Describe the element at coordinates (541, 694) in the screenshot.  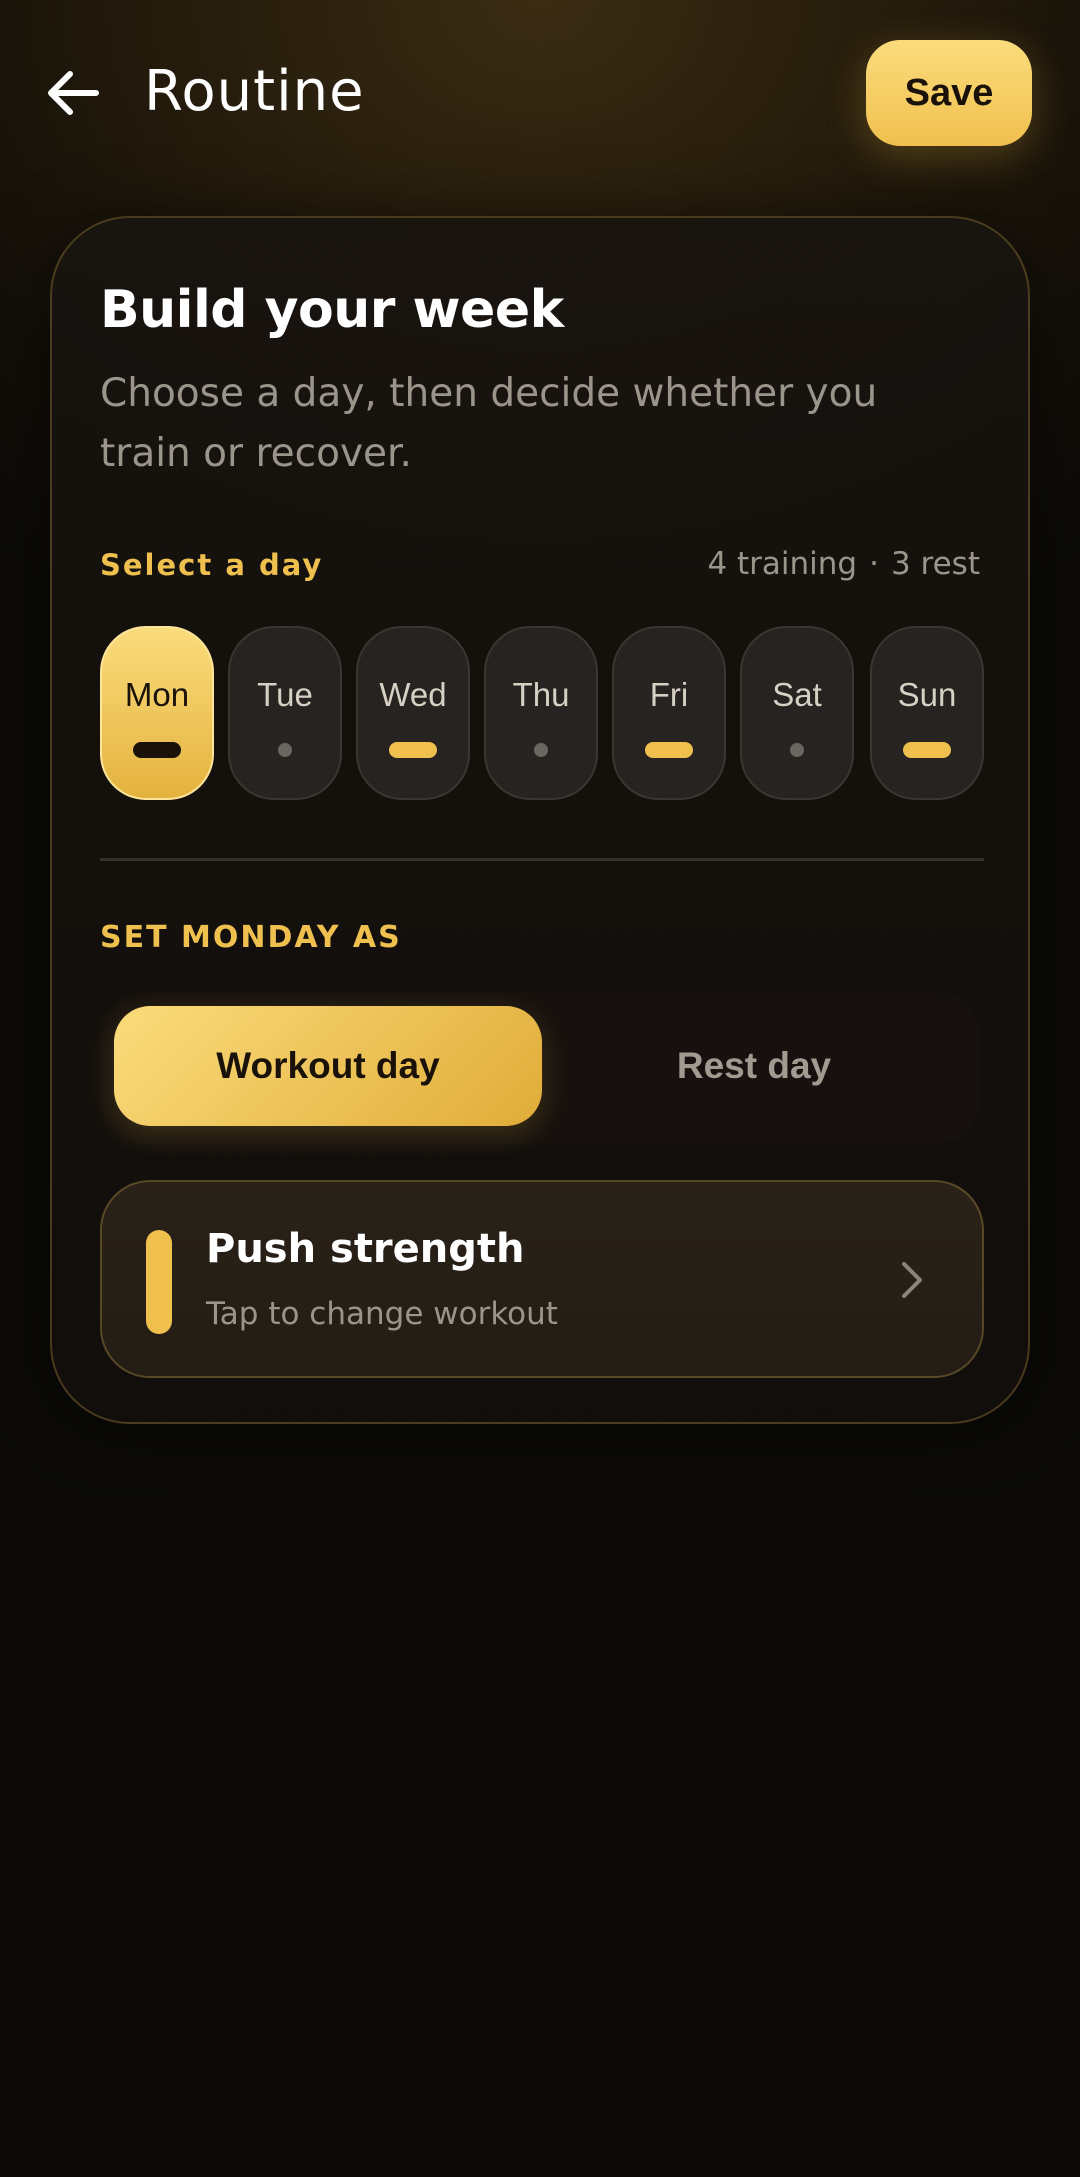
I see `day-label: Thu` at that location.